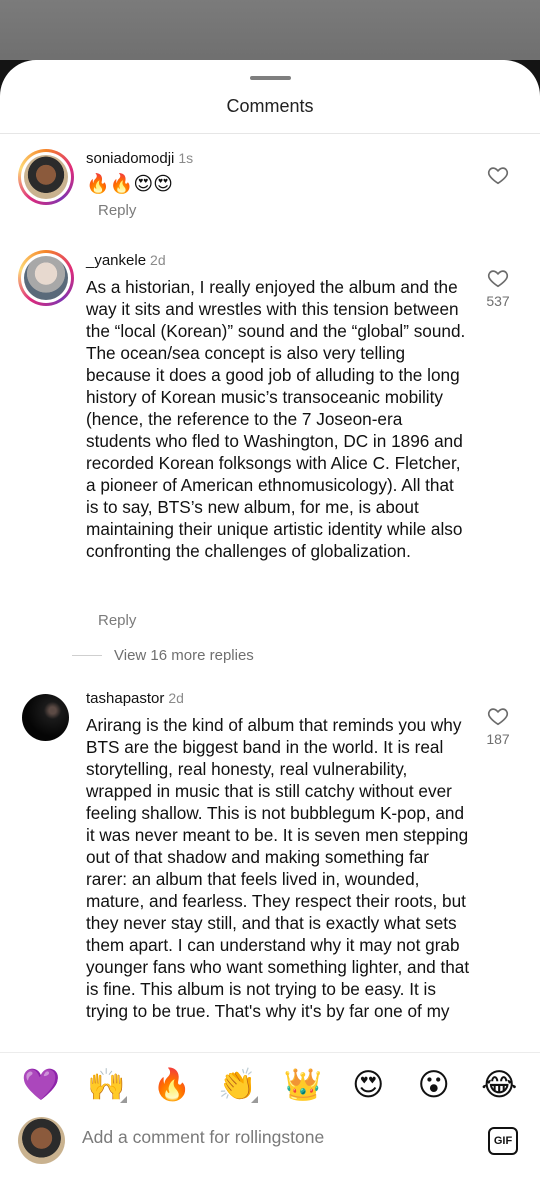 The image size is (540, 1200). I want to click on status-bar-area, so click(270, 31).